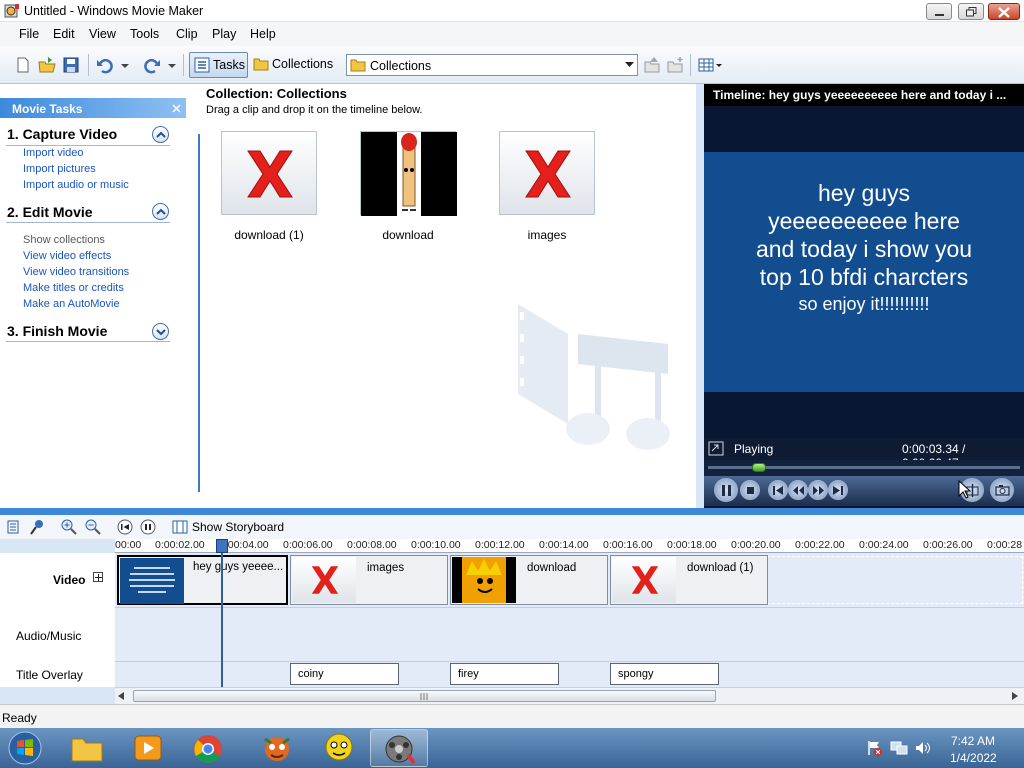 This screenshot has width=1024, height=768. What do you see at coordinates (716, 448) in the screenshot?
I see `full-screen-icon` at bounding box center [716, 448].